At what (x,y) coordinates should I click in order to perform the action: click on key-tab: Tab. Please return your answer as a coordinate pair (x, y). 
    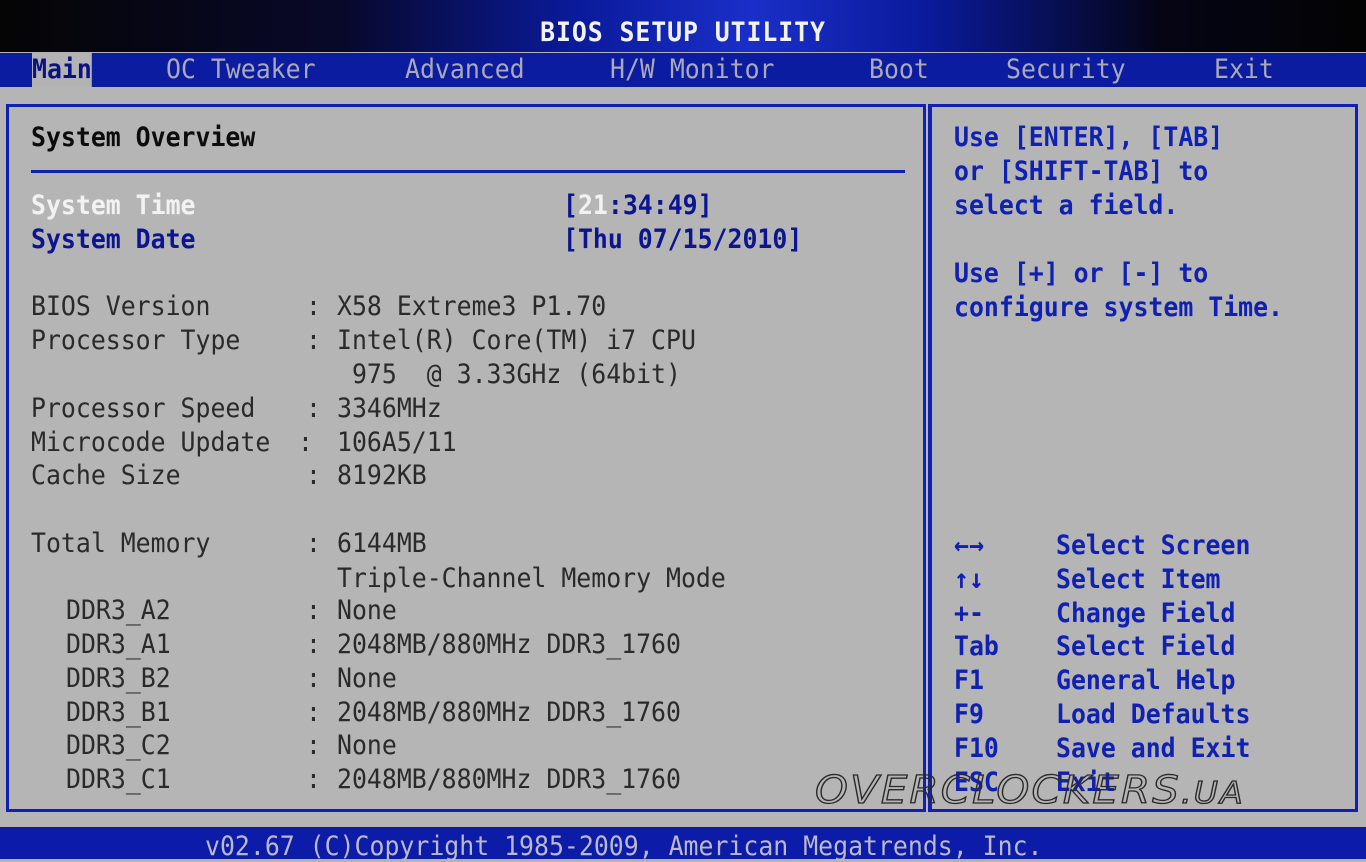
    Looking at the image, I should click on (976, 646).